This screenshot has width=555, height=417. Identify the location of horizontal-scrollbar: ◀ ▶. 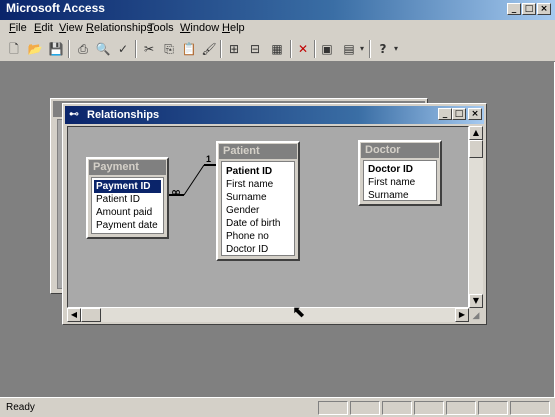
(268, 315).